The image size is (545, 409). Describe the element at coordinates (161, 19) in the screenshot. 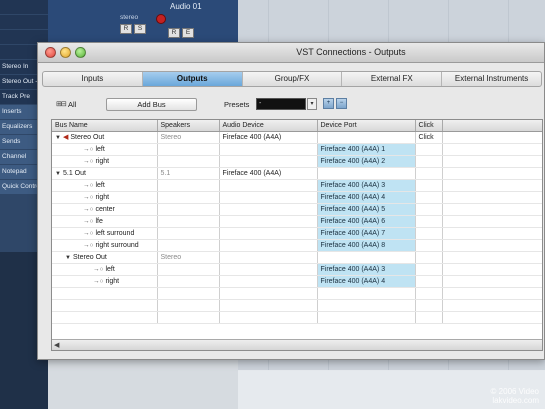

I see `record-enable-icon` at that location.